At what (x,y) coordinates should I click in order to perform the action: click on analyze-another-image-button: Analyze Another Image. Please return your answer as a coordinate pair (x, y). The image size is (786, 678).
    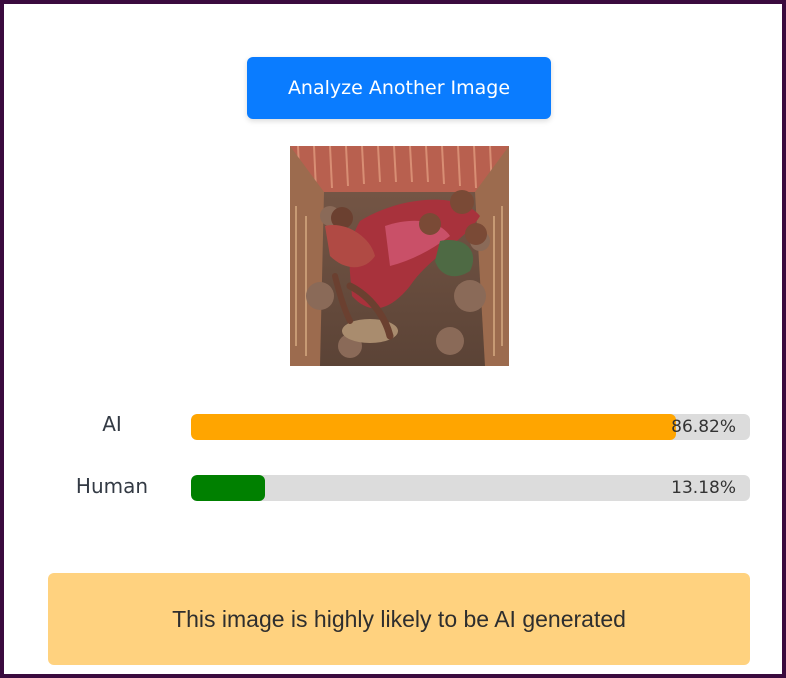
    Looking at the image, I should click on (399, 88).